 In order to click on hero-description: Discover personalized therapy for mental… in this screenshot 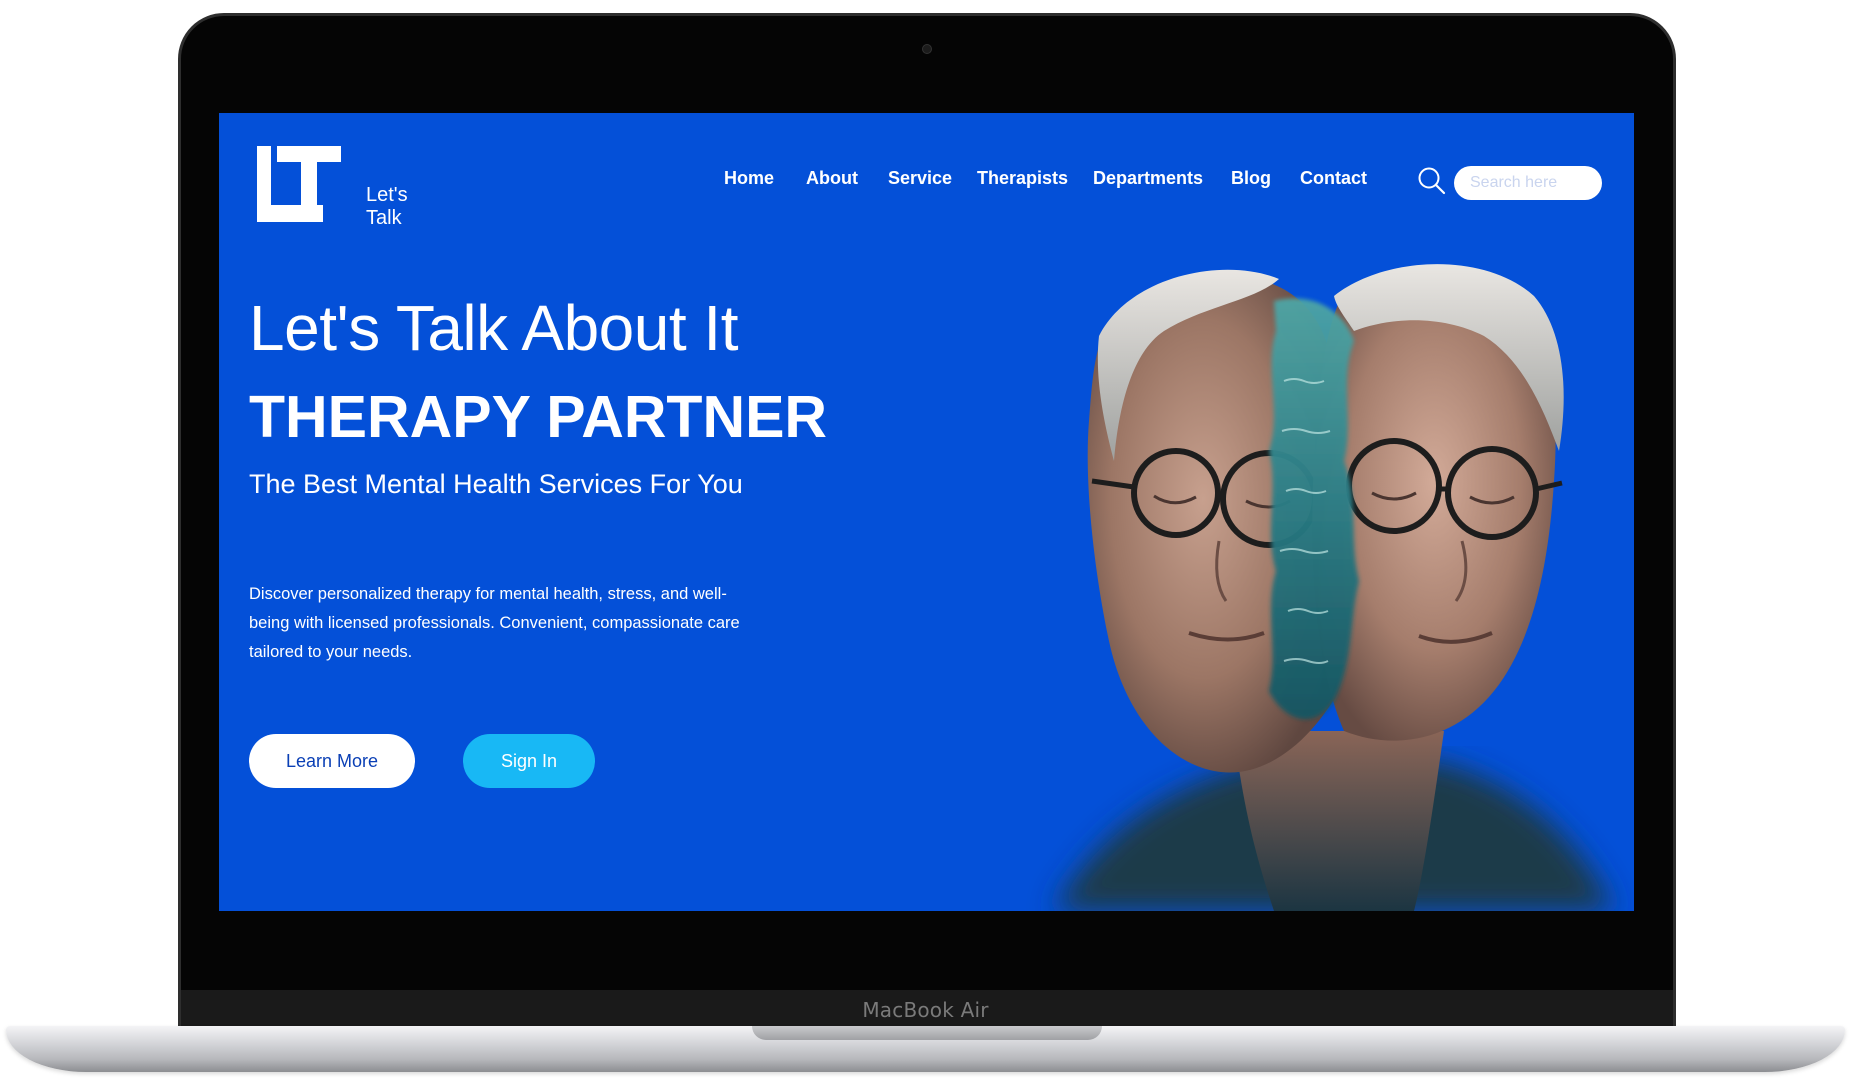, I will do `click(494, 623)`.